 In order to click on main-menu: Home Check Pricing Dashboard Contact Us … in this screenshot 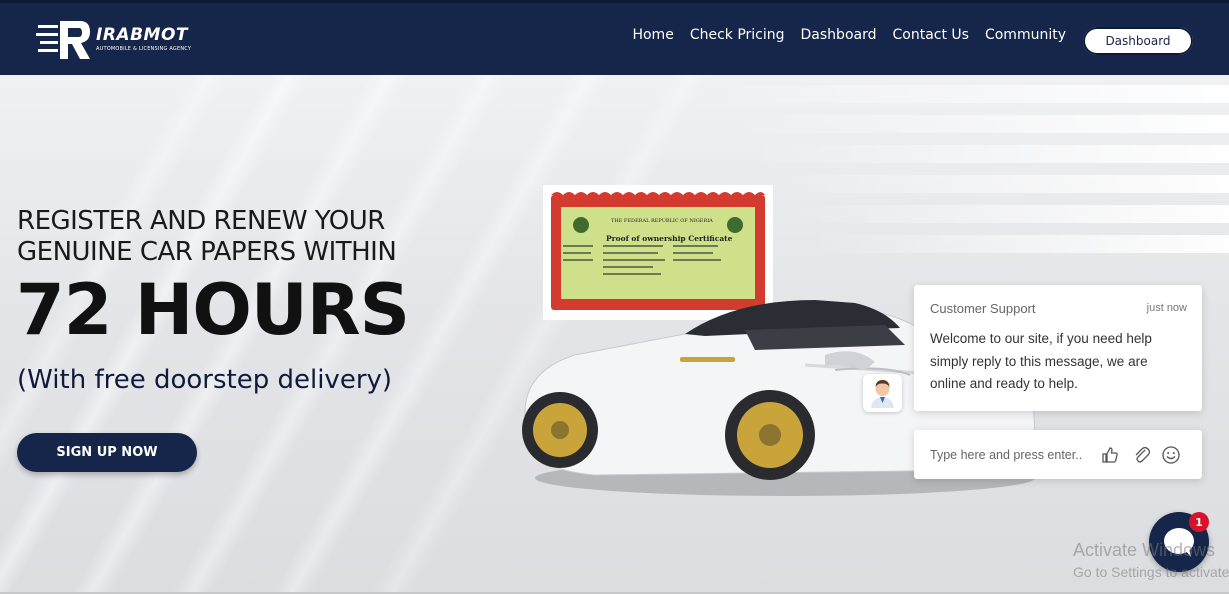, I will do `click(849, 35)`.